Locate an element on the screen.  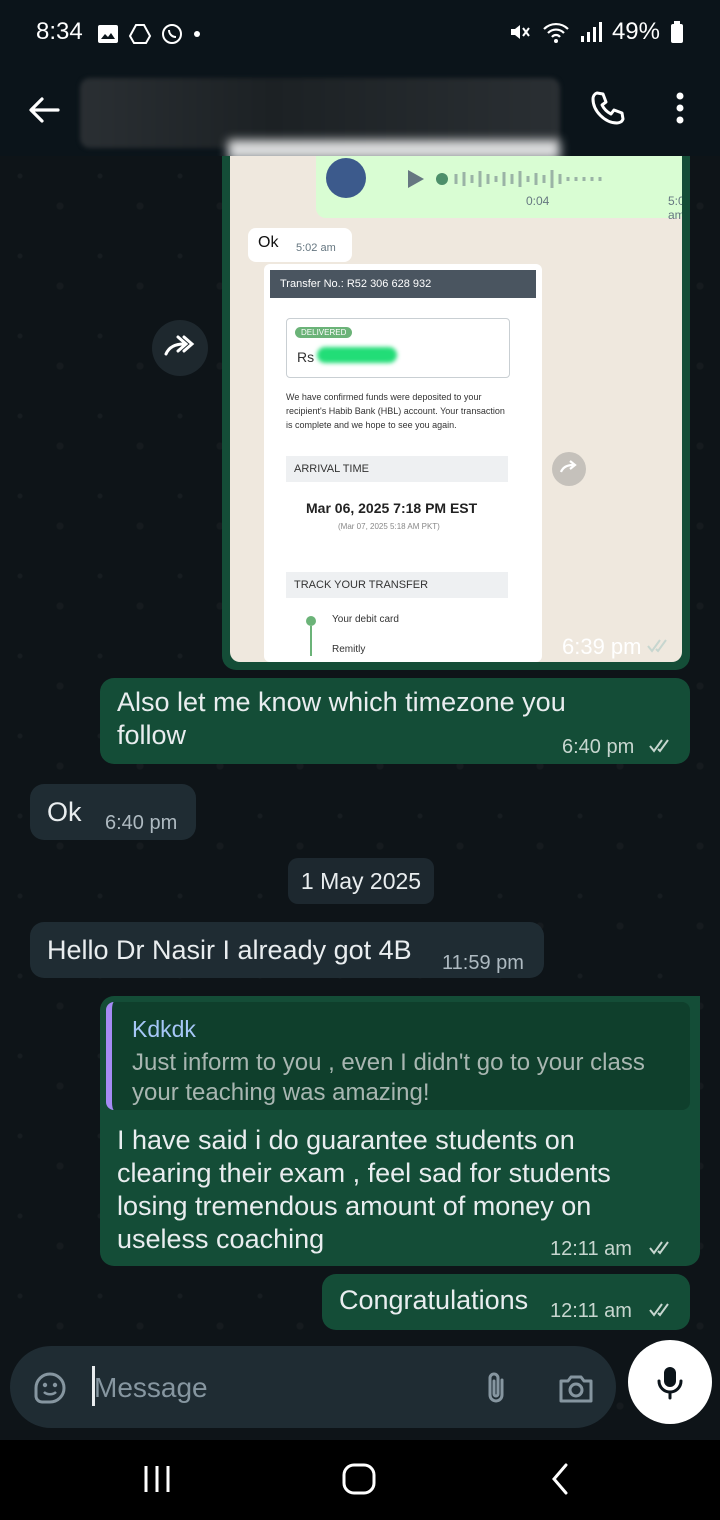
voice-record-button is located at coordinates (670, 1382).